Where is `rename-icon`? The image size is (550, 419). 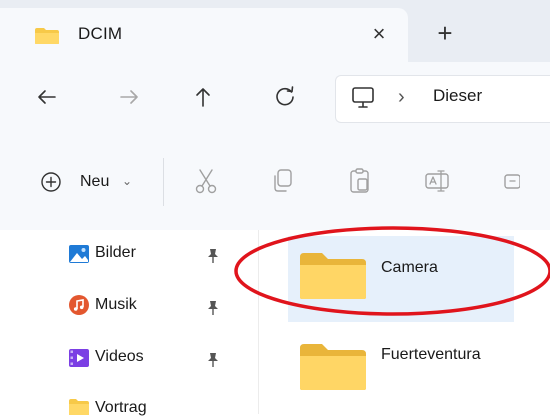
rename-icon is located at coordinates (437, 181).